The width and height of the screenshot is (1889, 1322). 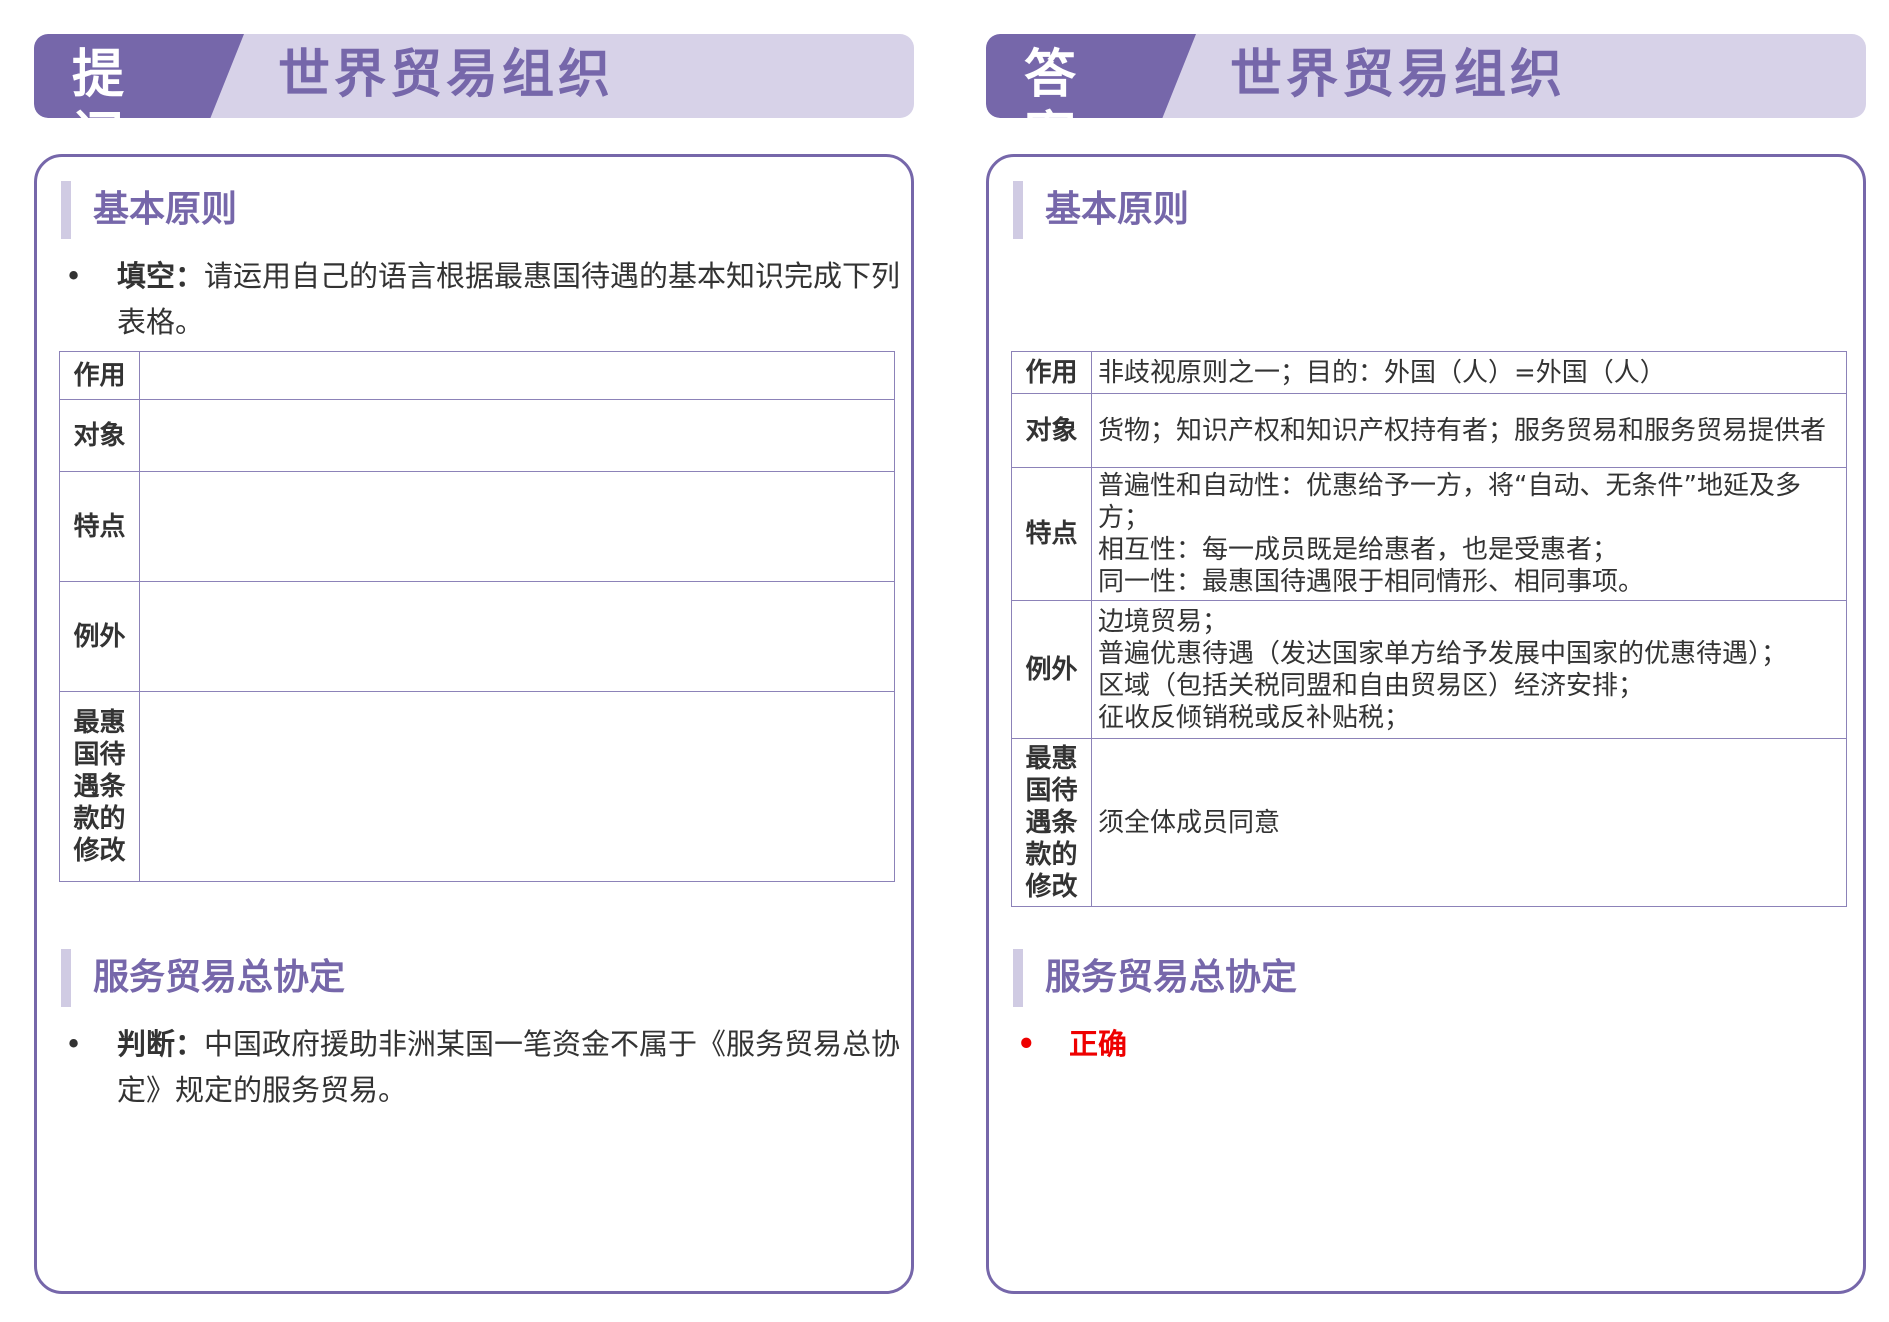 I want to click on table-row: 最惠国待遇条款的修改, so click(x=477, y=786).